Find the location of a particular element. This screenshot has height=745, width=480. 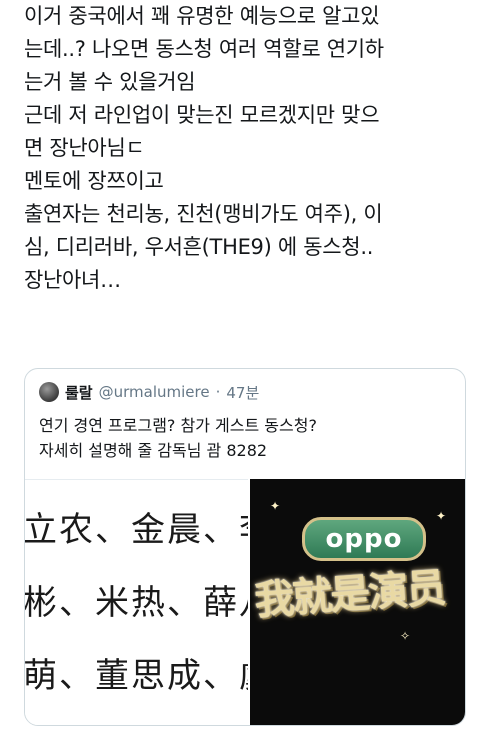

quoted-author-name: 룰랄 is located at coordinates (79, 392).